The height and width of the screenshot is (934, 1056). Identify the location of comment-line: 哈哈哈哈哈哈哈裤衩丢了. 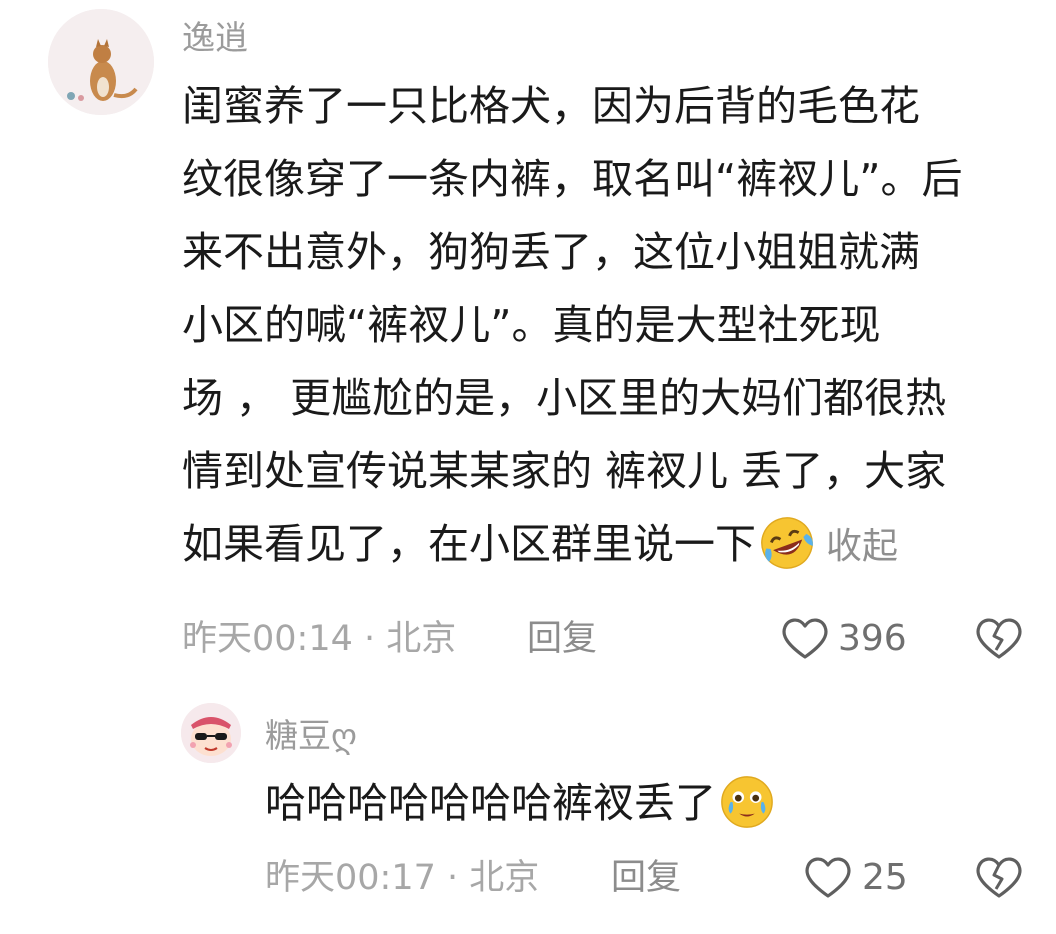
(521, 803).